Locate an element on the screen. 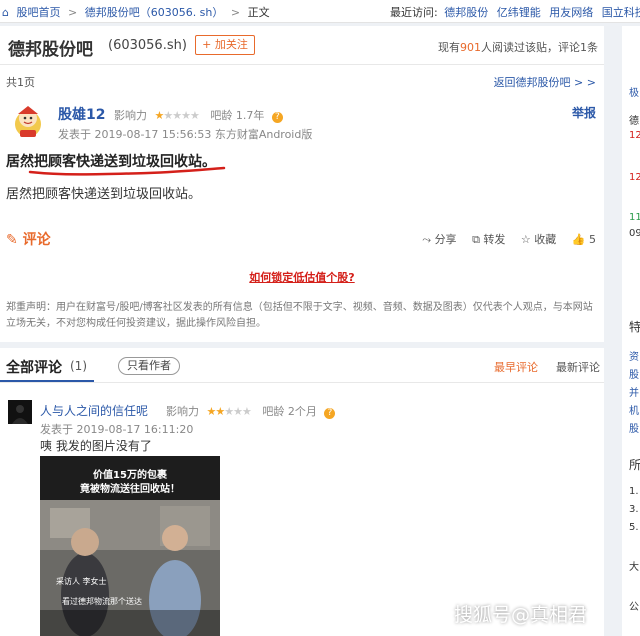 The height and width of the screenshot is (636, 640). thumbs-up-icon: 👍 is located at coordinates (578, 239).